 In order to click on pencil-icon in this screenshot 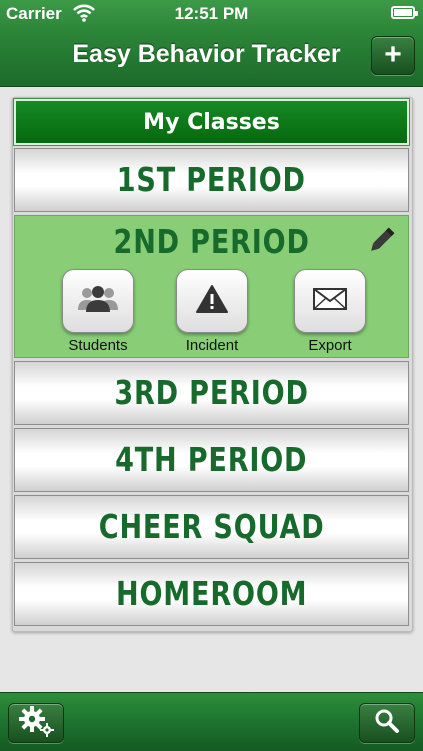, I will do `click(381, 241)`.